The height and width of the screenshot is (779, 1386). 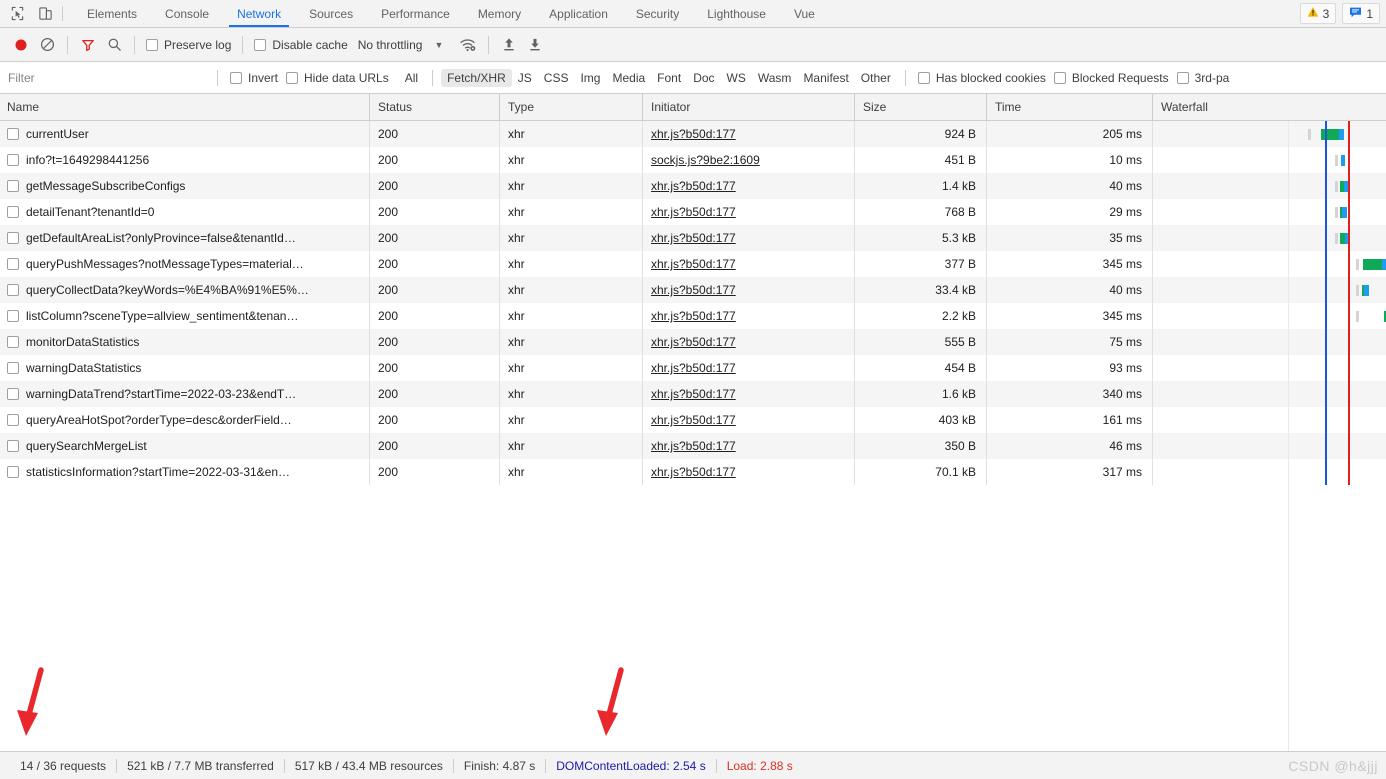 What do you see at coordinates (185, 134) in the screenshot?
I see `cell-name: currentUser` at bounding box center [185, 134].